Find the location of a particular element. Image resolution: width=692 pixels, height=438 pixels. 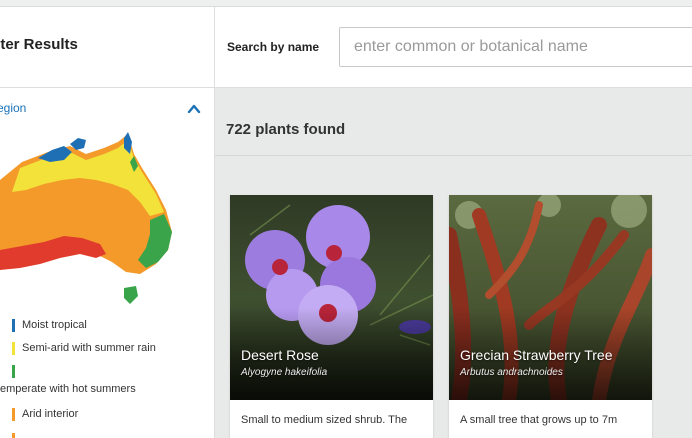

legend-label: Semi-arid with summer rain is located at coordinates (89, 348).